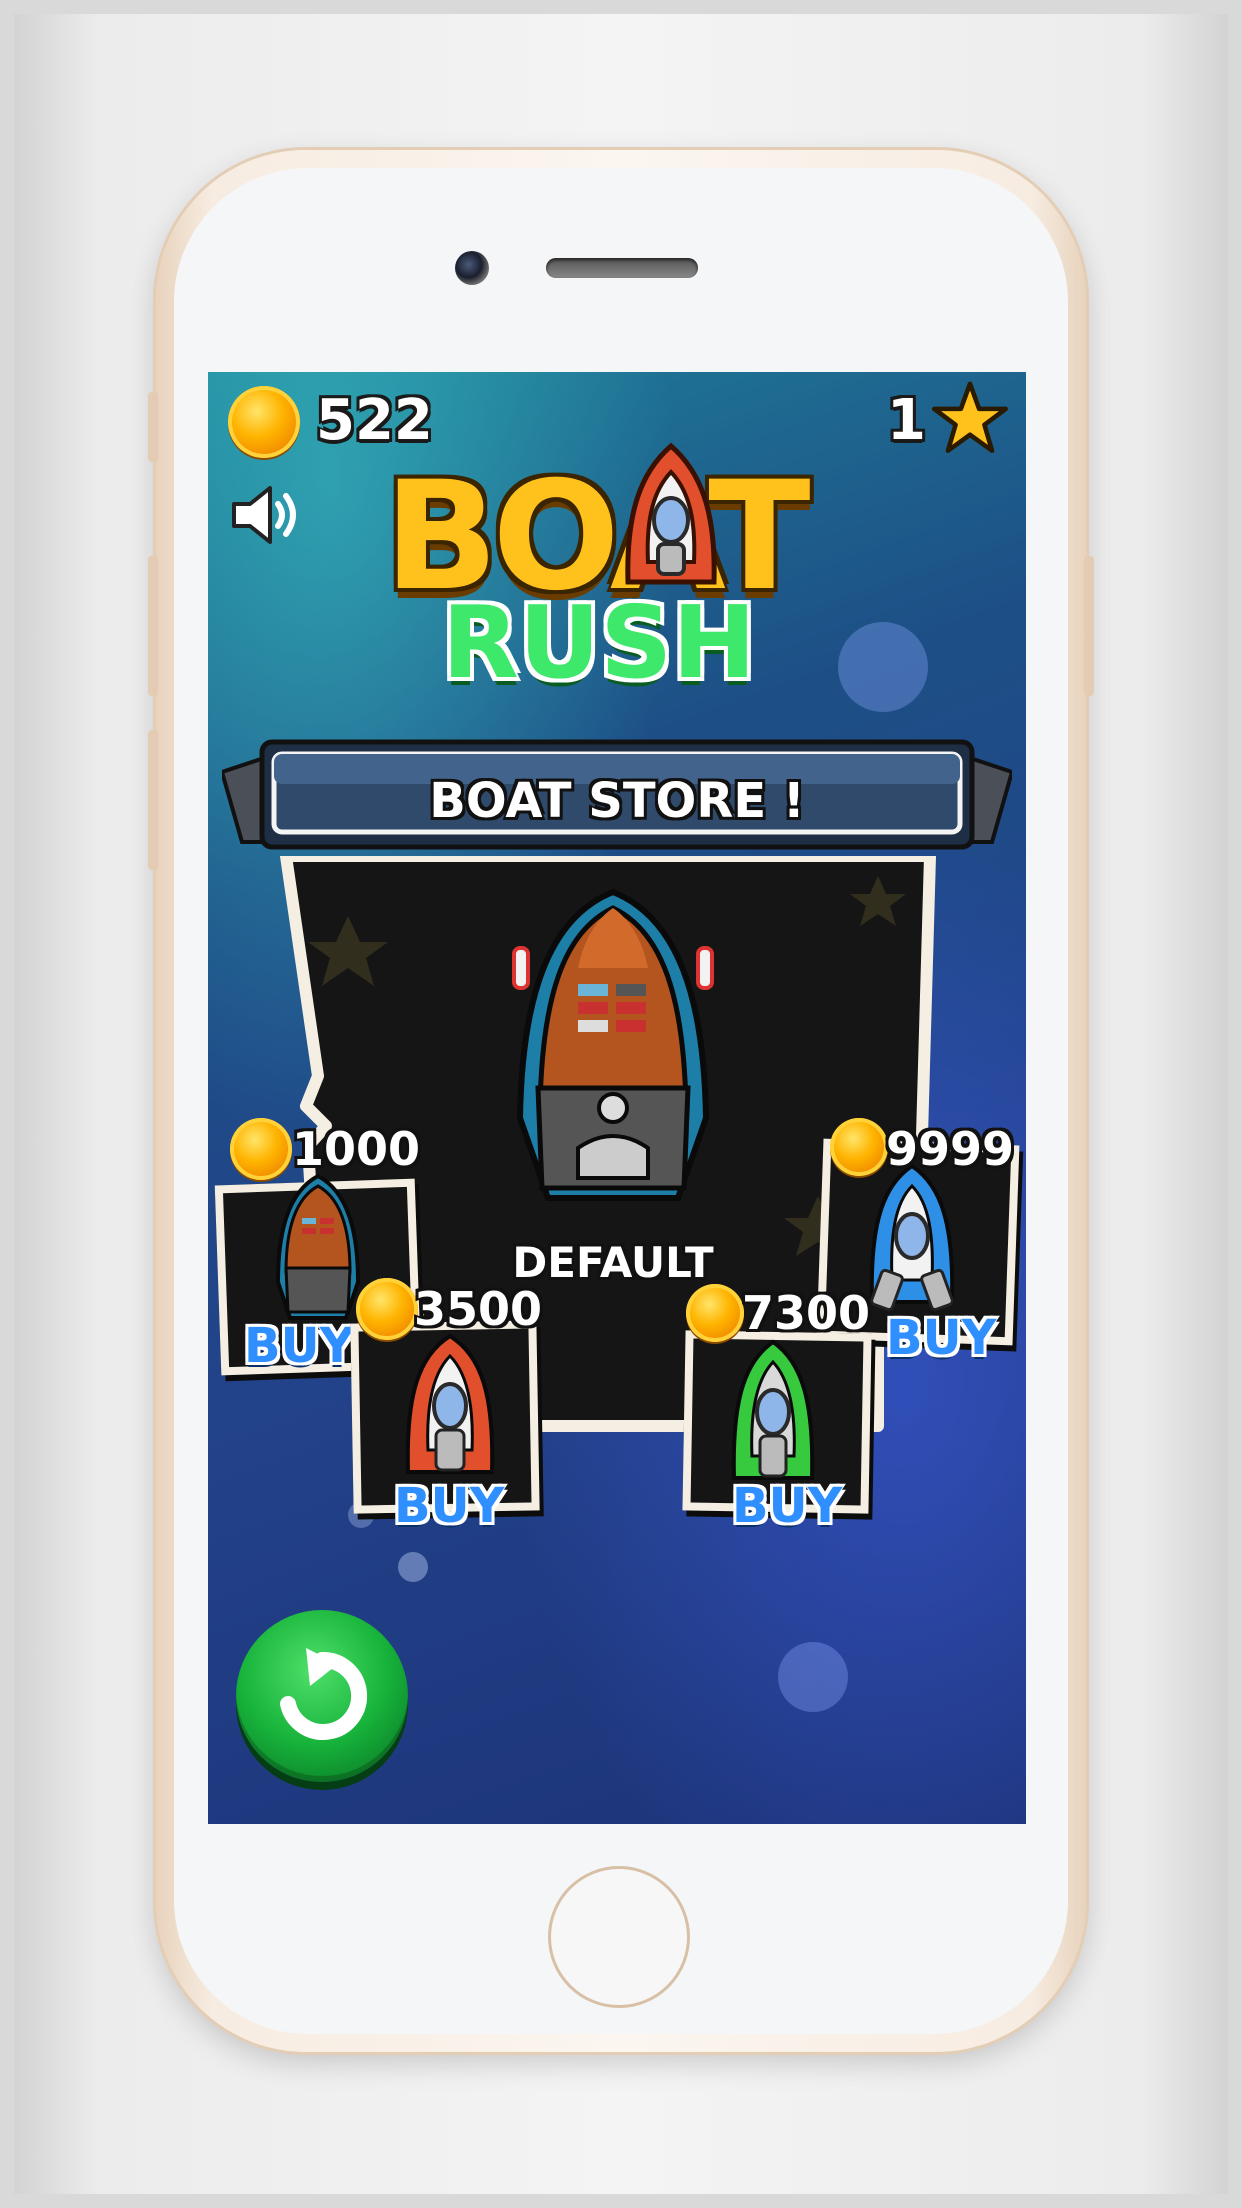 This screenshot has height=2208, width=1242. Describe the element at coordinates (1089, 626) in the screenshot. I see `power-button` at that location.